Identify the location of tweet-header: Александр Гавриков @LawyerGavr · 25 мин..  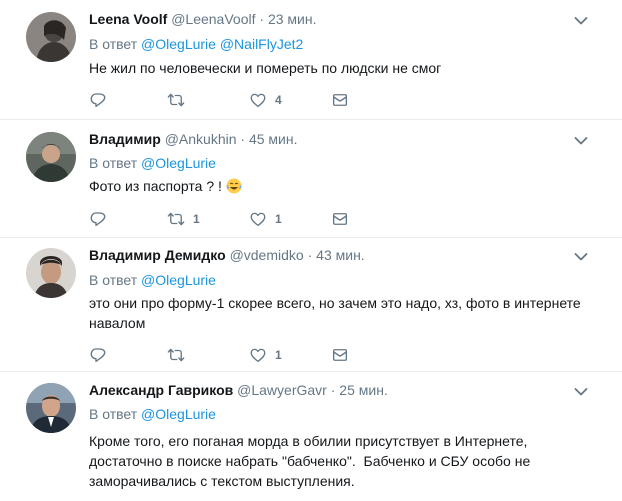
(238, 390).